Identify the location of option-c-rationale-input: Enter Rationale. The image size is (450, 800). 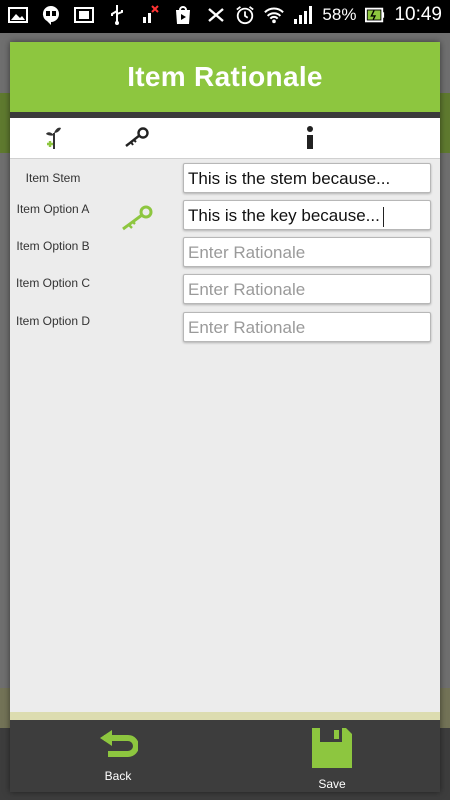
(307, 289).